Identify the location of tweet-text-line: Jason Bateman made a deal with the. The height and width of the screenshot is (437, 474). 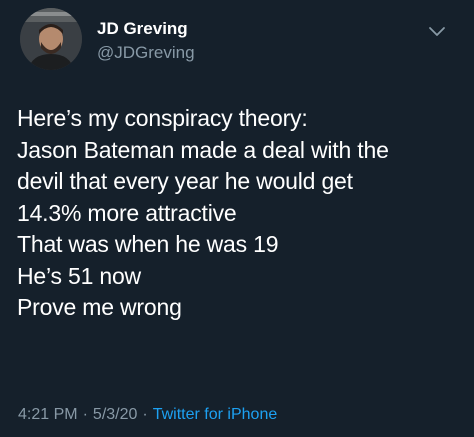
(203, 149).